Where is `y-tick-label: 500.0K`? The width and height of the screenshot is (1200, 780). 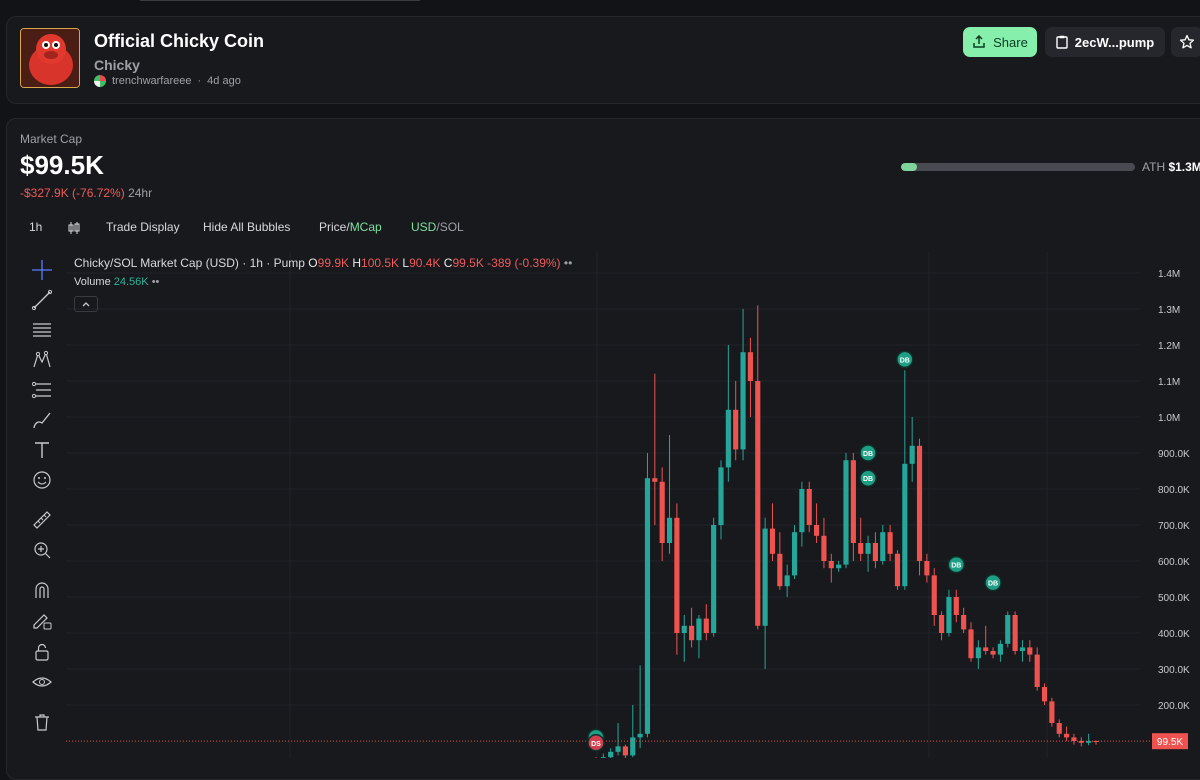
y-tick-label: 500.0K is located at coordinates (1174, 598).